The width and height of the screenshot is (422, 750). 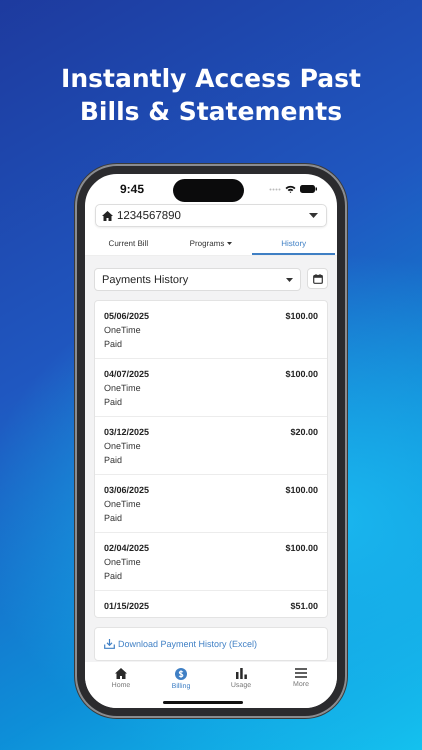 I want to click on payment-date: 03/06/2025, so click(x=127, y=490).